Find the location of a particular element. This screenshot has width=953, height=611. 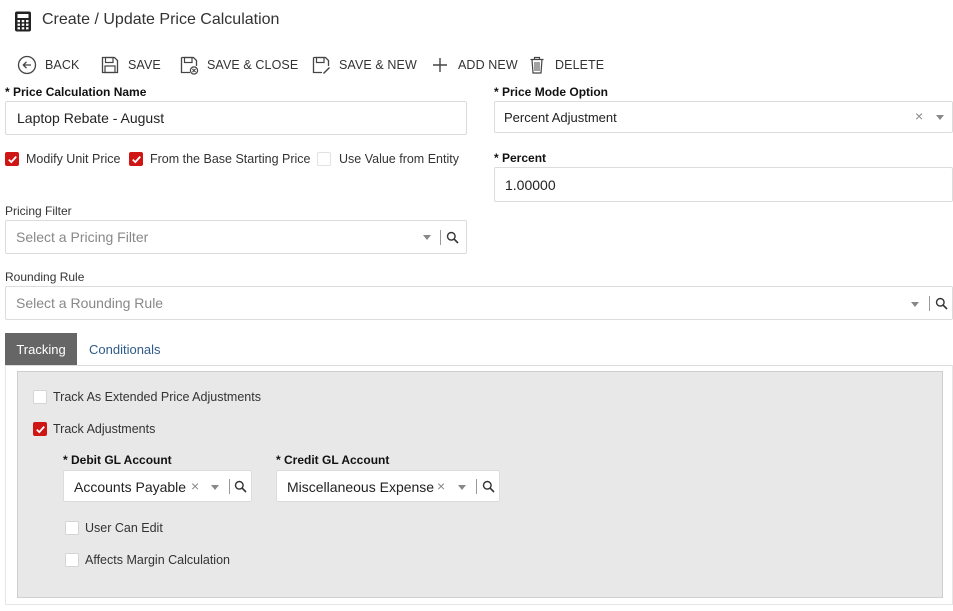

credit-gl-label: * Credit GL Account is located at coordinates (333, 460).